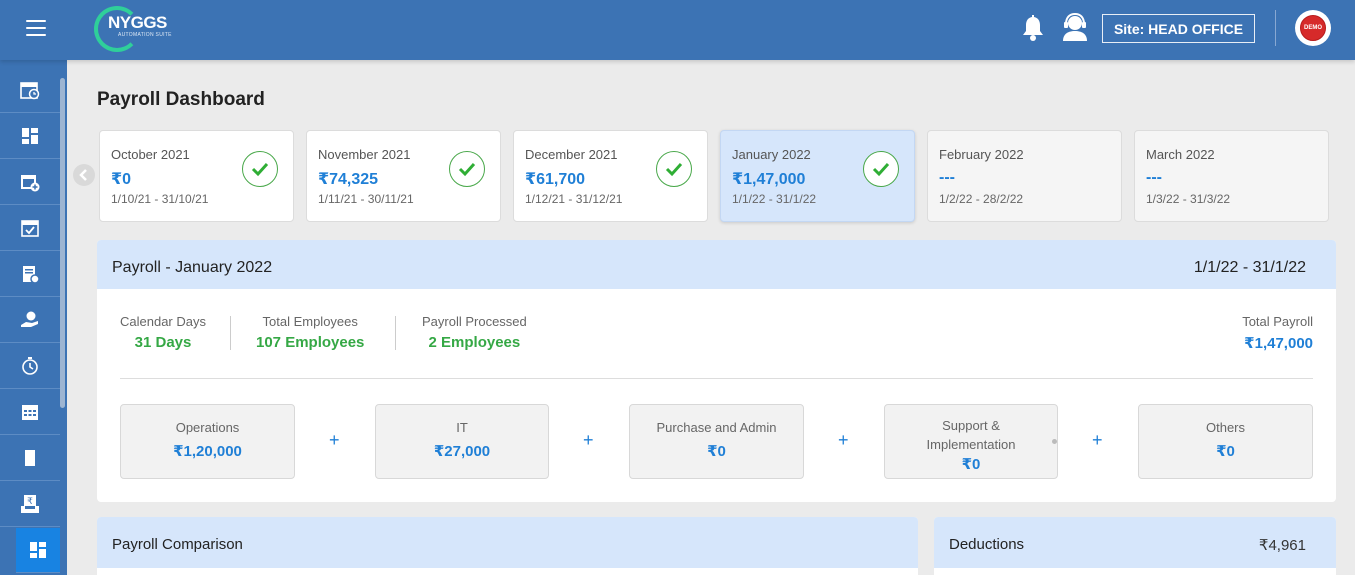 The image size is (1355, 575). I want to click on sidebar: ₹, so click(33, 317).